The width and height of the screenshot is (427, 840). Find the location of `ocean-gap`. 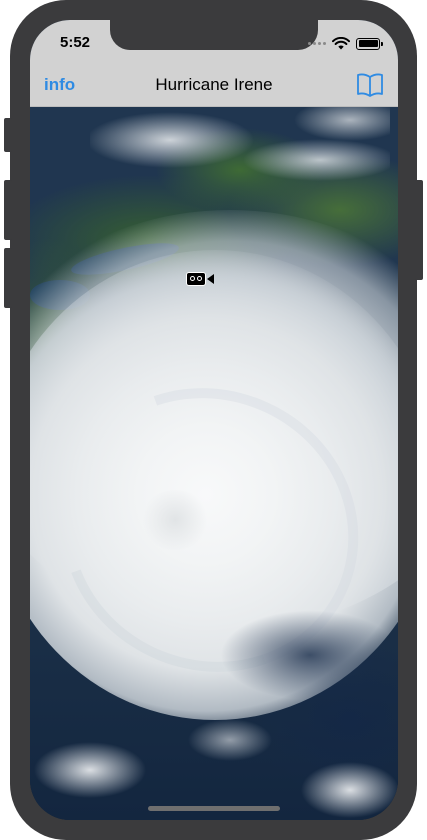

ocean-gap is located at coordinates (309, 655).